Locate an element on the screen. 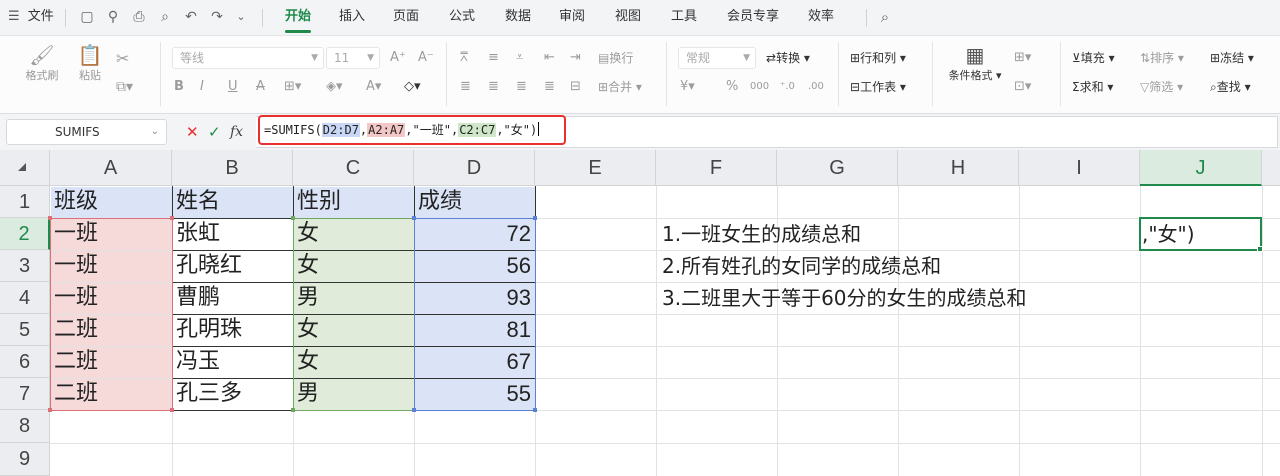 The image size is (1280, 476). sort-button: ⇅排序 ▾ is located at coordinates (1162, 58).